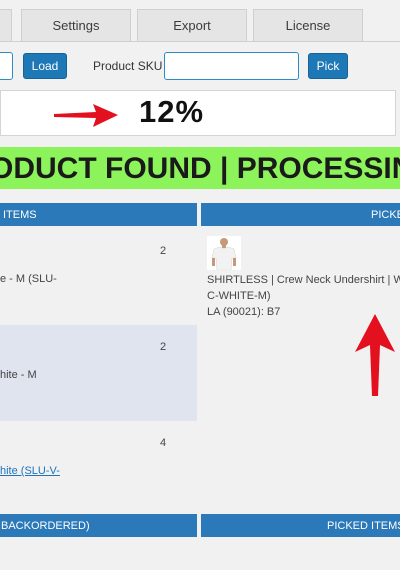 This screenshot has width=400, height=570. What do you see at coordinates (163, 251) in the screenshot?
I see `row-1-qty: 2` at bounding box center [163, 251].